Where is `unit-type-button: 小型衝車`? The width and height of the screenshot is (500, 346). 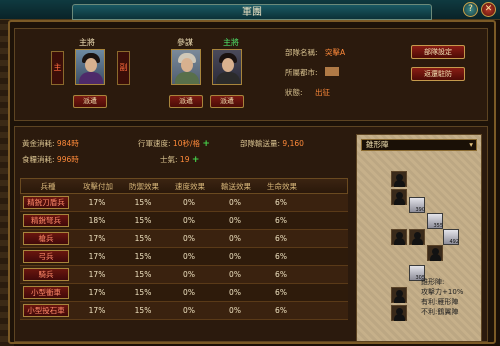 unit-type-button: 小型衝車 is located at coordinates (46, 292).